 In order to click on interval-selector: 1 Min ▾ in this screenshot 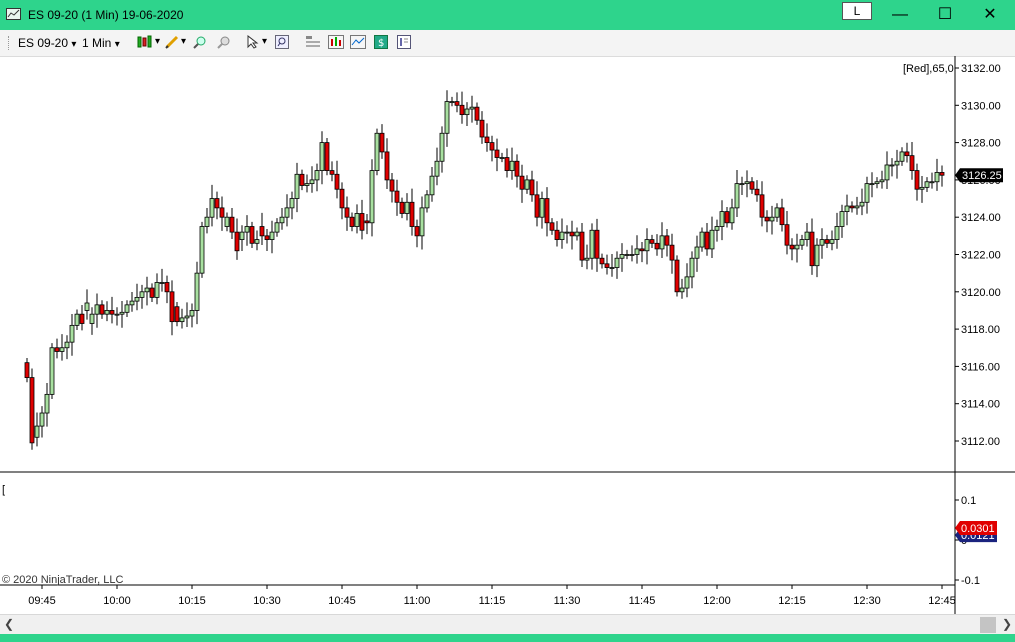, I will do `click(101, 43)`.